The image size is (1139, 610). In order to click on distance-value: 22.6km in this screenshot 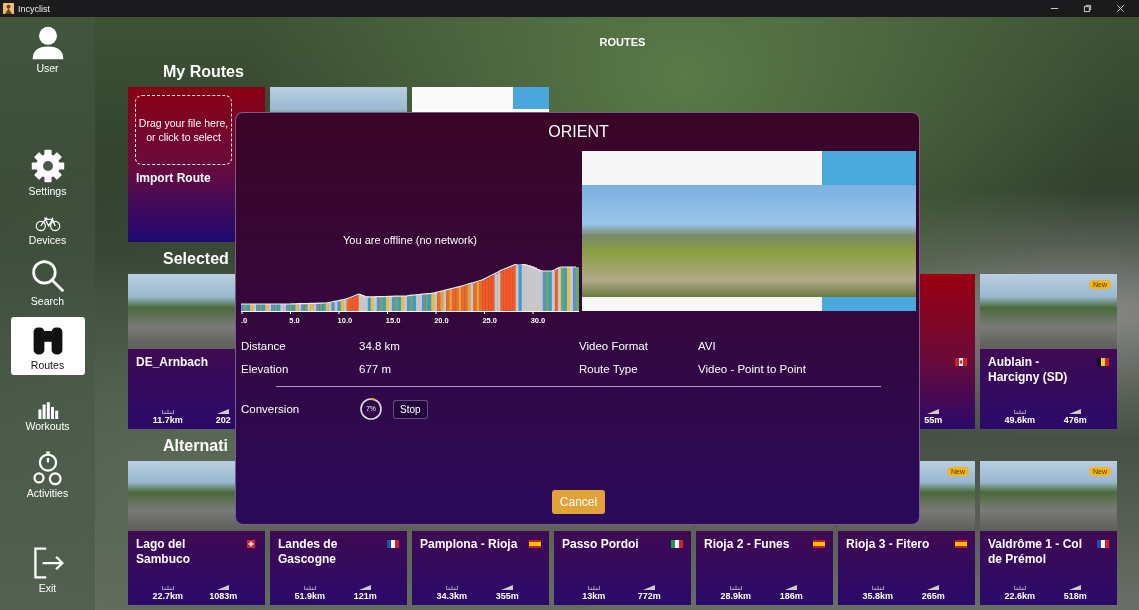, I will do `click(1019, 596)`.